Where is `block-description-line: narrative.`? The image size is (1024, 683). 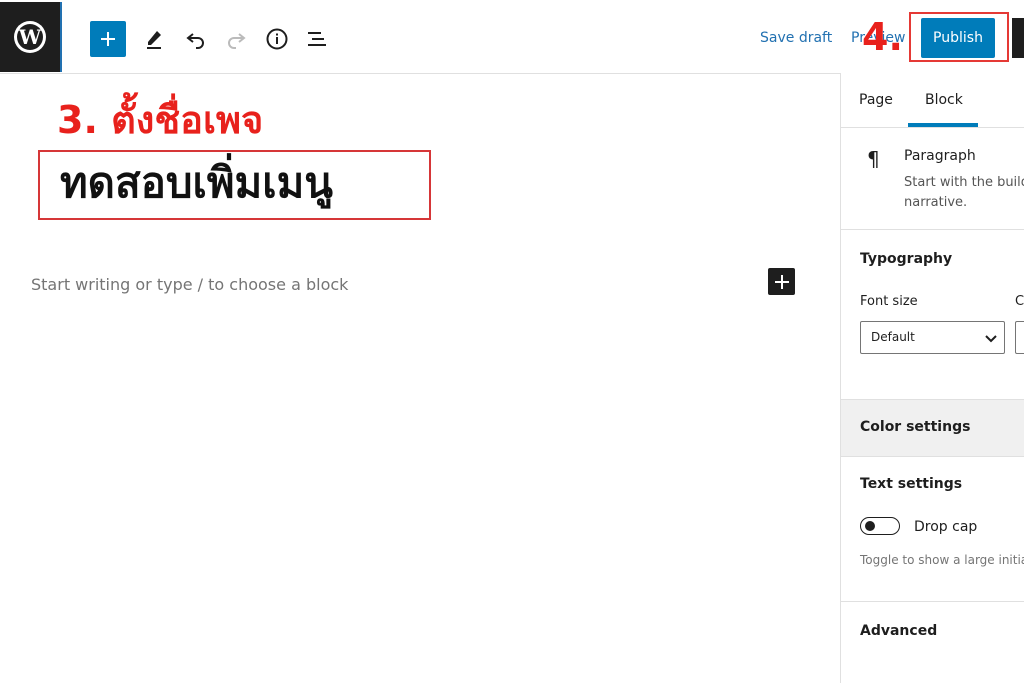 block-description-line: narrative. is located at coordinates (936, 202).